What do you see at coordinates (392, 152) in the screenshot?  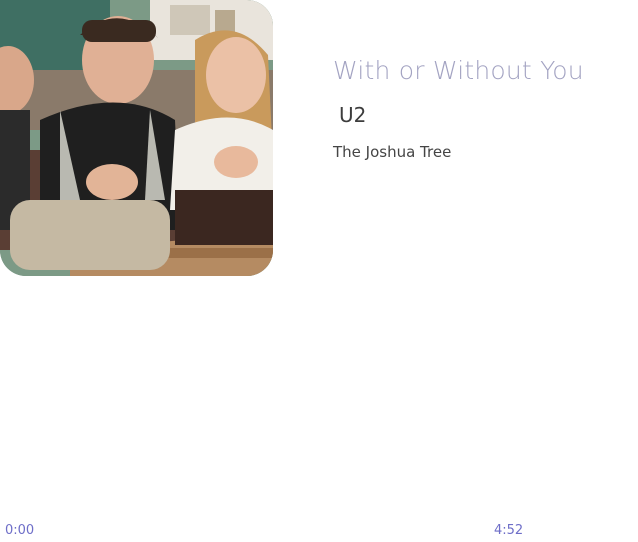 I see `track-album: The Joshua Tree` at bounding box center [392, 152].